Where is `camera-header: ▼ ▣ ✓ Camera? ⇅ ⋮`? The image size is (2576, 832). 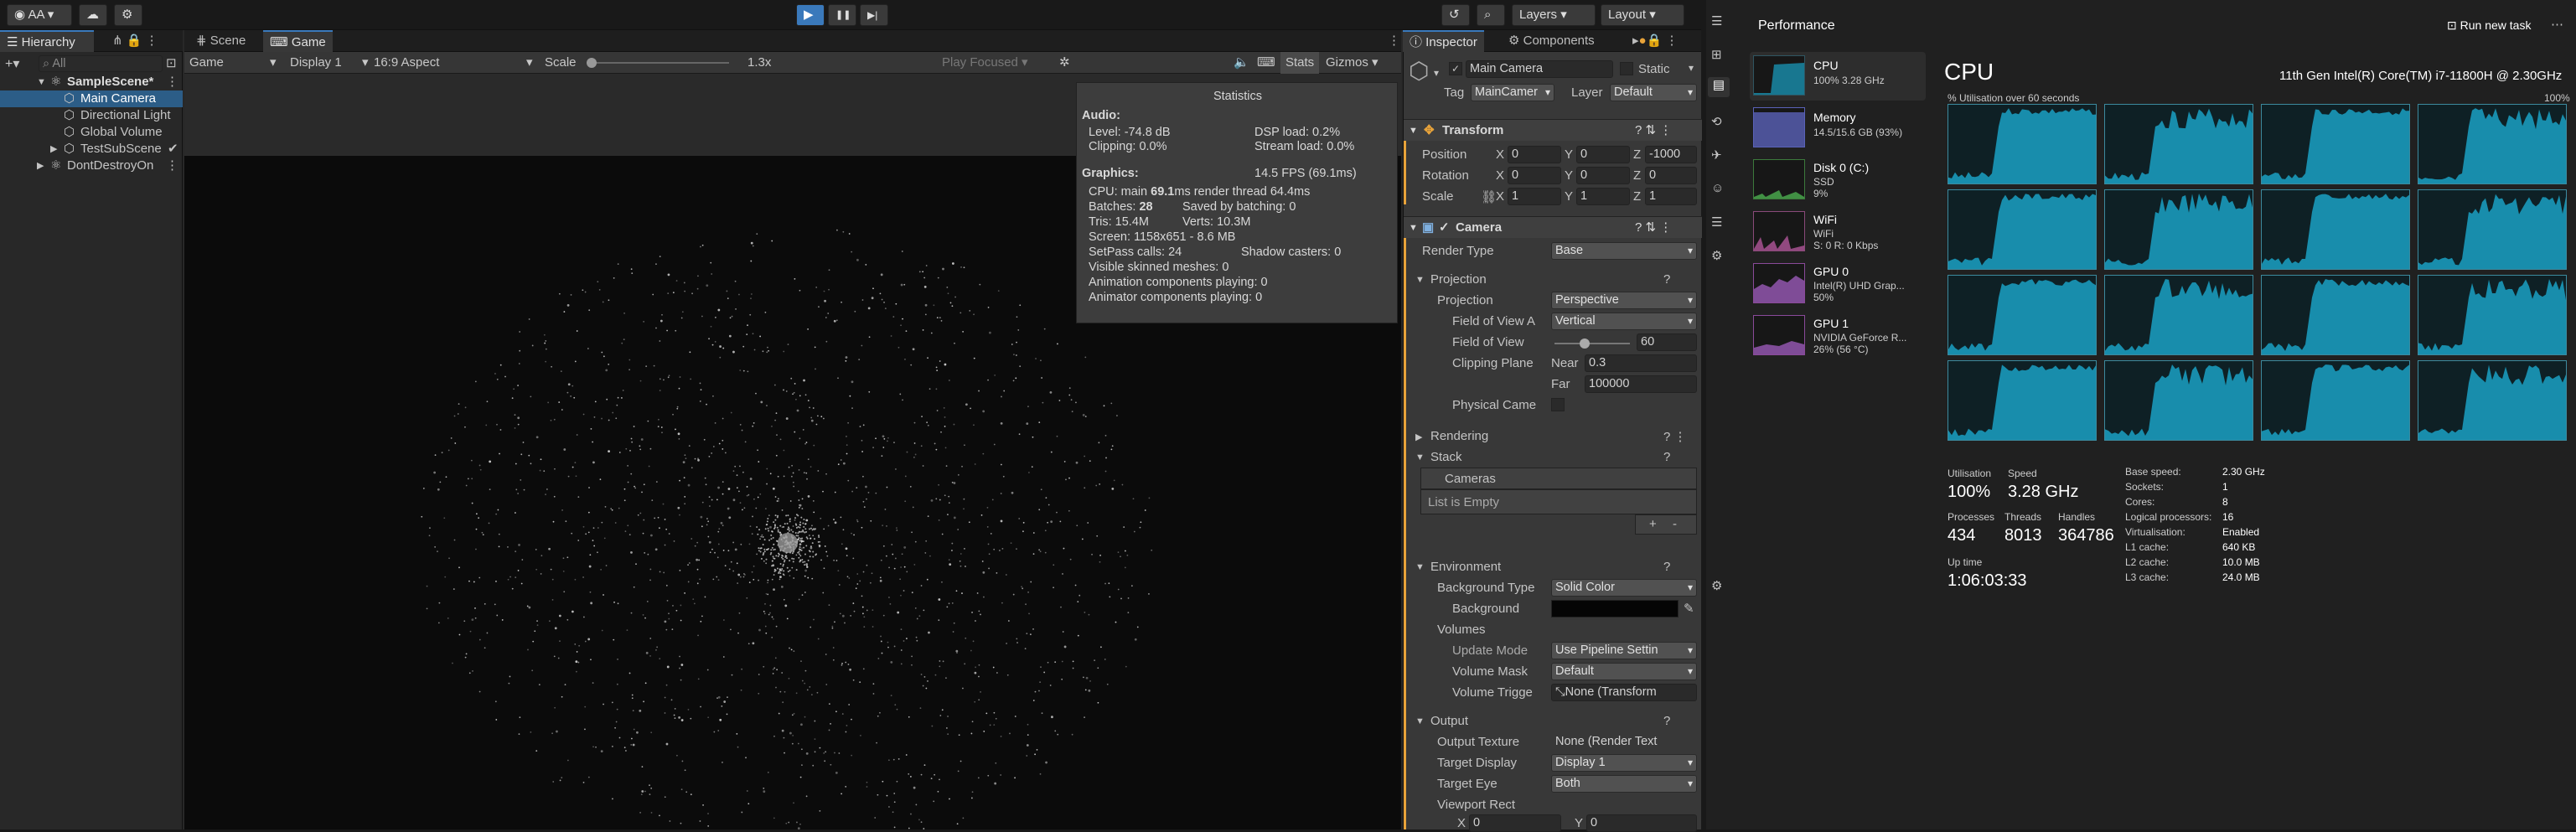
camera-header: ▼ ▣ ✓ Camera? ⇅ ⋮ is located at coordinates (1553, 227).